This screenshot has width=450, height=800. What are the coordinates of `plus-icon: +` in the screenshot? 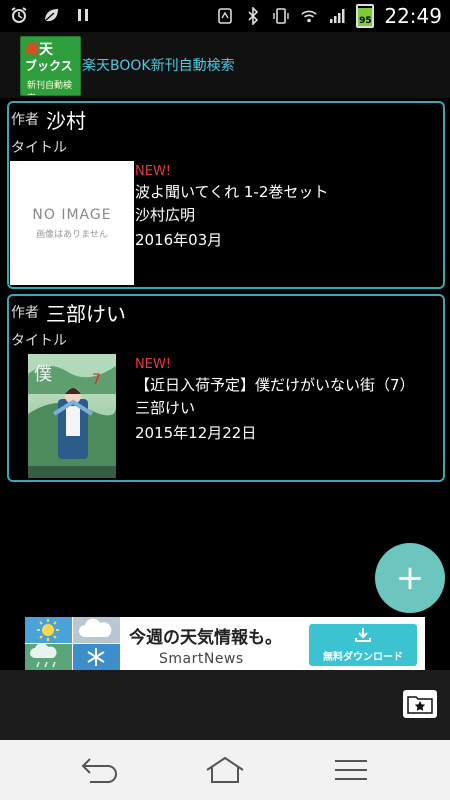 It's located at (410, 578).